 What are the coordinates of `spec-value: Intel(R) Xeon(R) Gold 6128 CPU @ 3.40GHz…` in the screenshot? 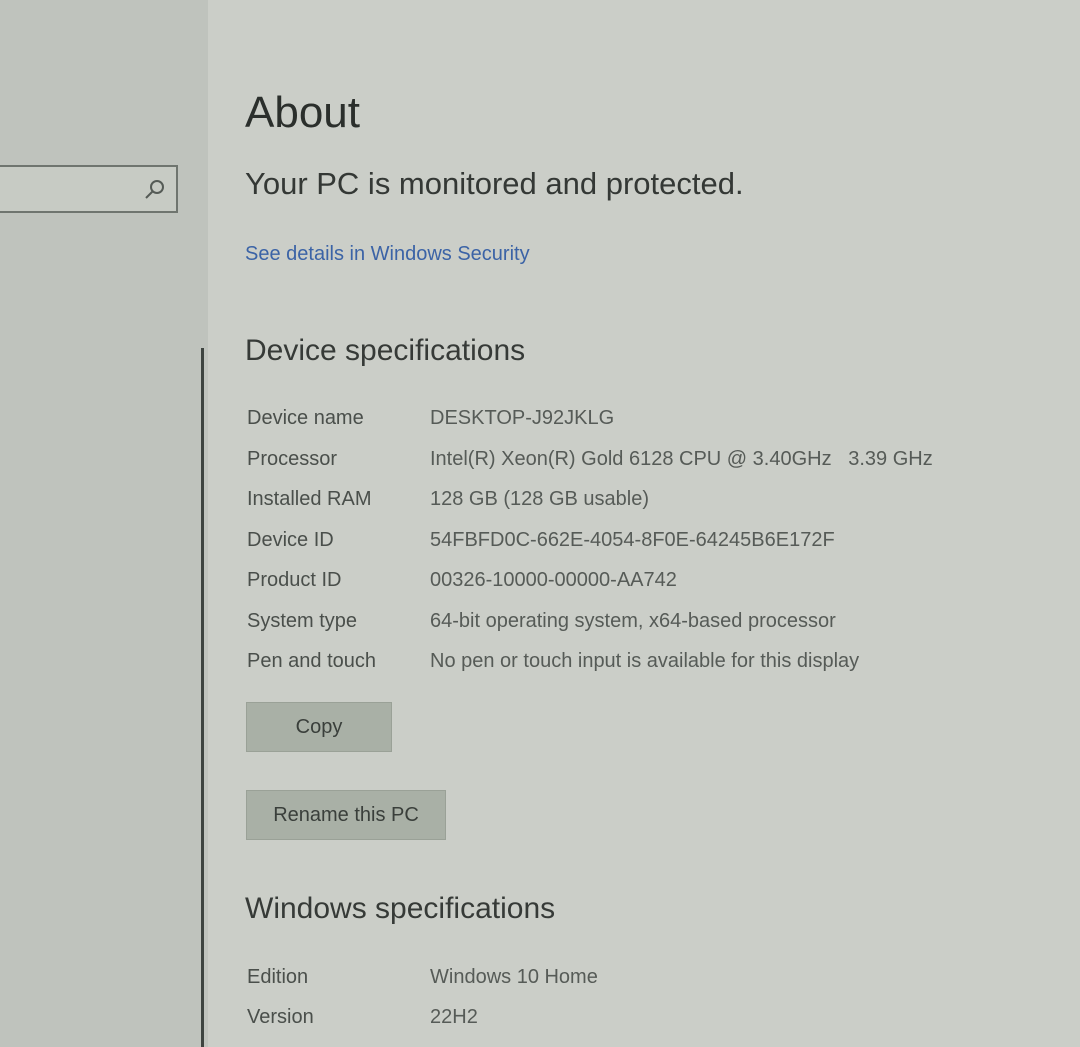 It's located at (681, 459).